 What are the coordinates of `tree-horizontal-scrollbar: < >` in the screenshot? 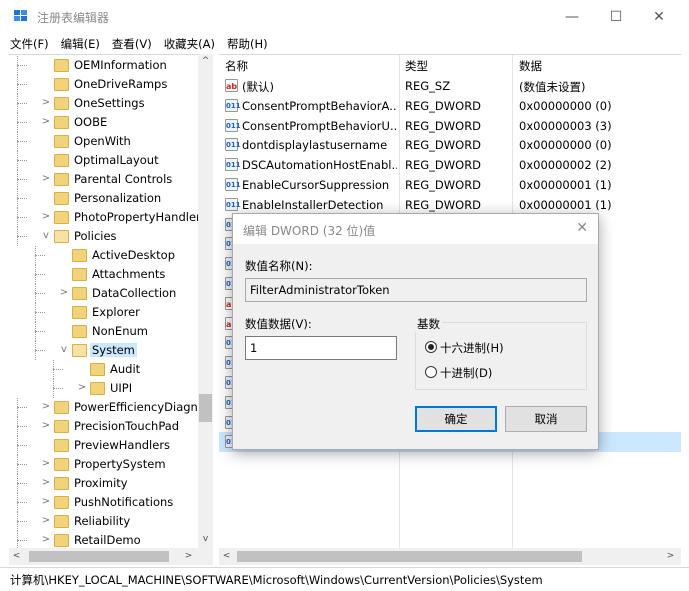 It's located at (111, 556).